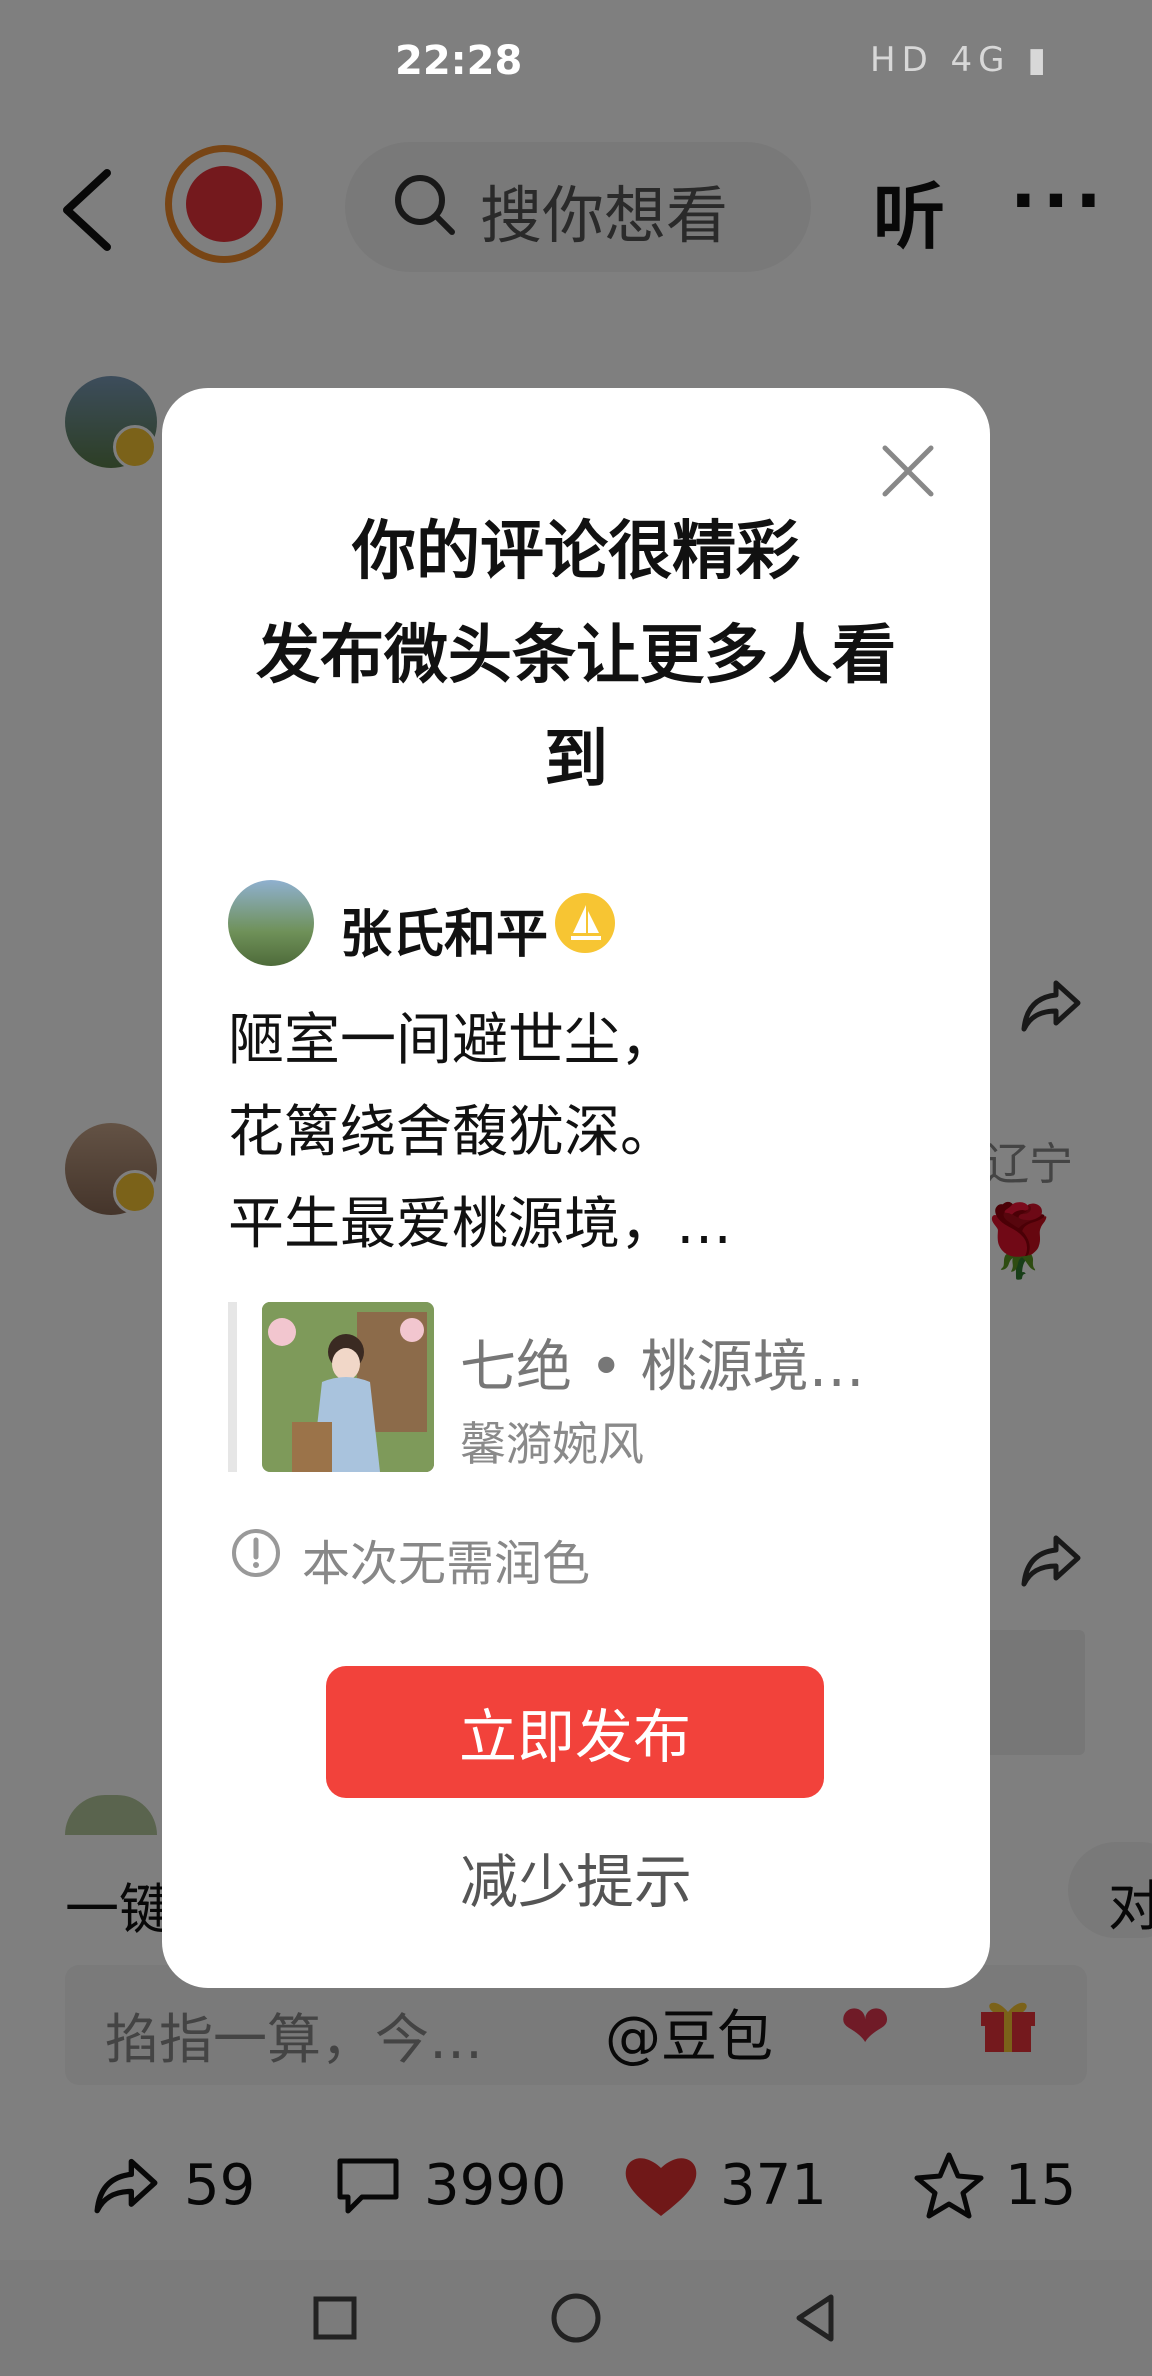 Image resolution: width=1152 pixels, height=2376 pixels. Describe the element at coordinates (232, 1387) in the screenshot. I see `quote-divider` at that location.